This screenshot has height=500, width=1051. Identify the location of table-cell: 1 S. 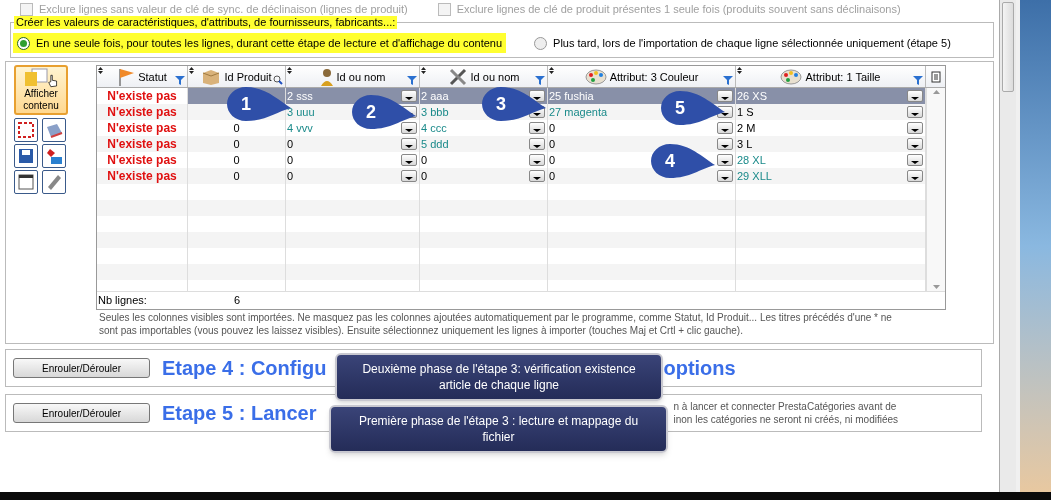
(745, 112).